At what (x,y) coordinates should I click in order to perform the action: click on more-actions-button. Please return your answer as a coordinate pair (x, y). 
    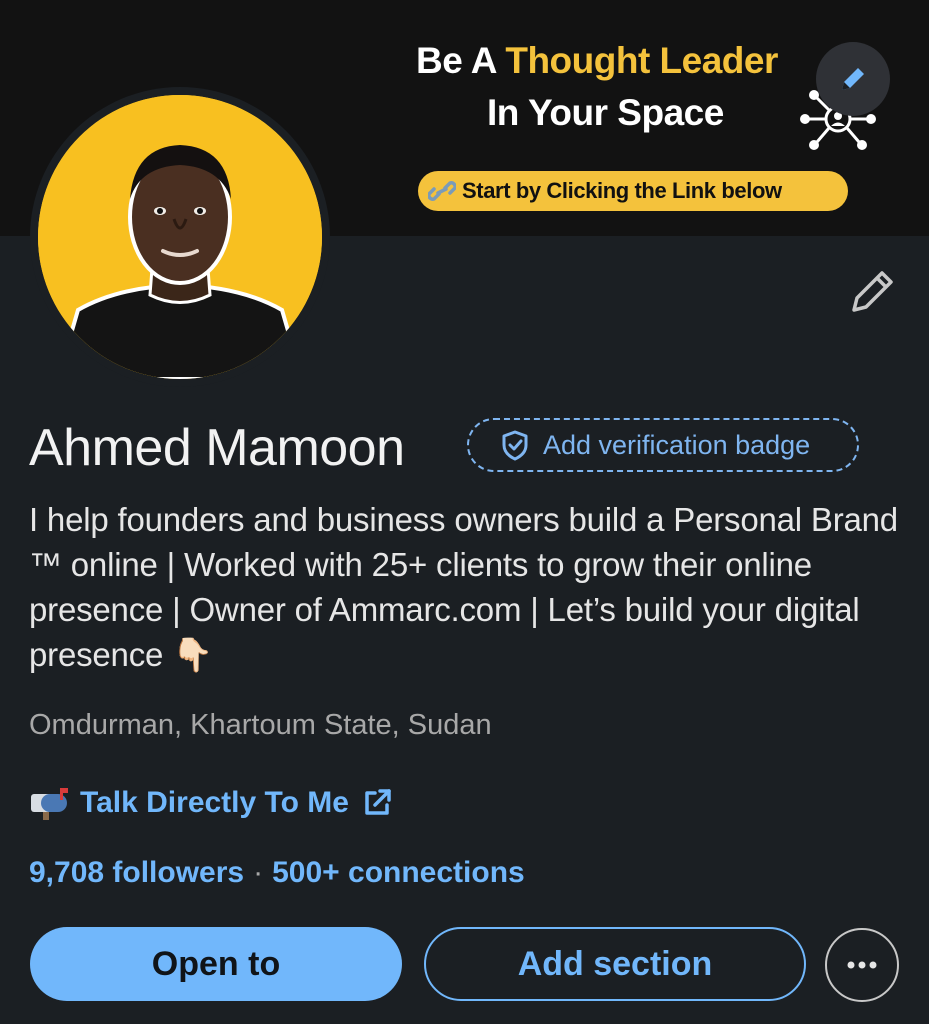
    Looking at the image, I should click on (862, 965).